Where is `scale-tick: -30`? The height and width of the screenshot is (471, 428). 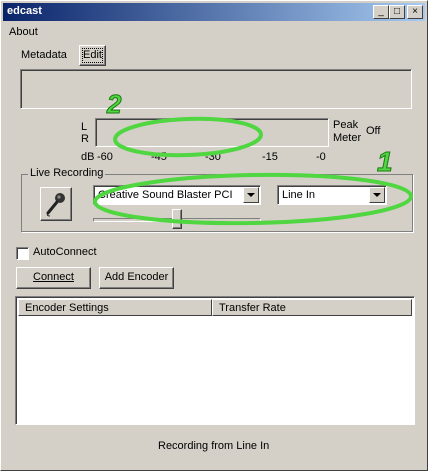
scale-tick: -30 is located at coordinates (213, 157).